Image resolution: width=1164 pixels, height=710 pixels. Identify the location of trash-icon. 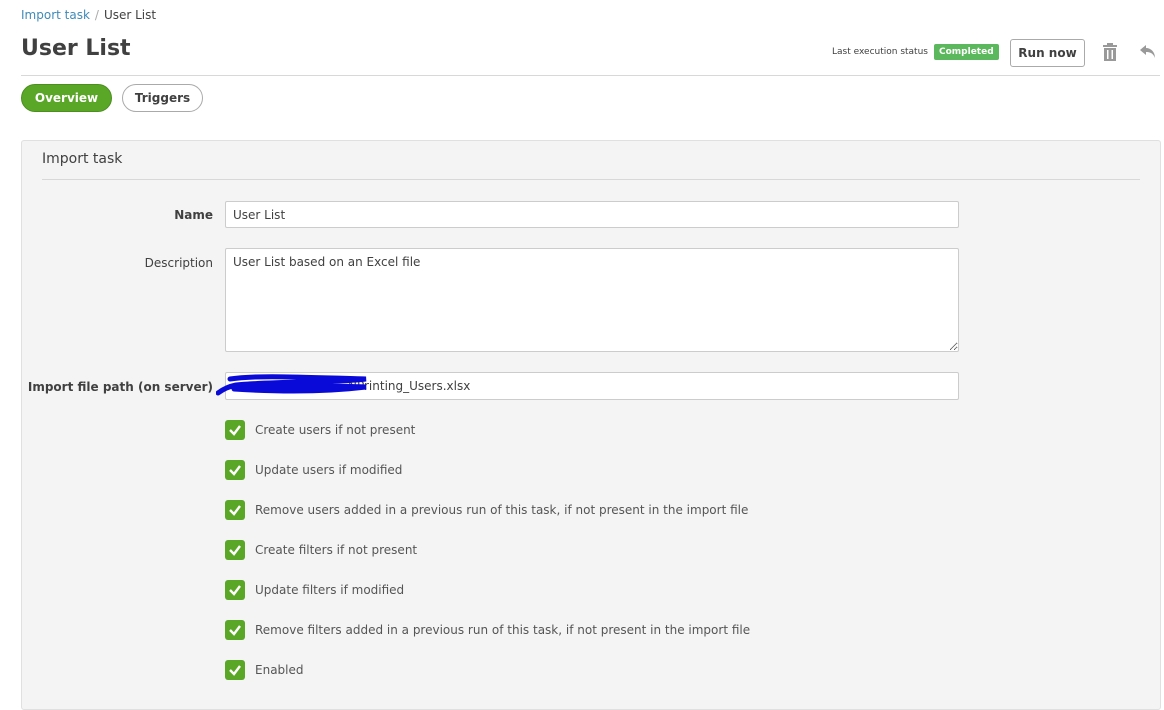
(1110, 52).